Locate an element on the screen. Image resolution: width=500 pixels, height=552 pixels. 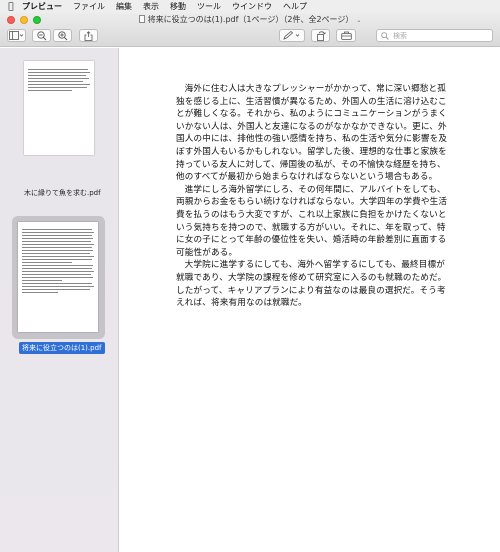
menu-bar:  プレビュー ファイル 編集 表示 移動 ツール ウインドウ ヘルプ is located at coordinates (250, 6).